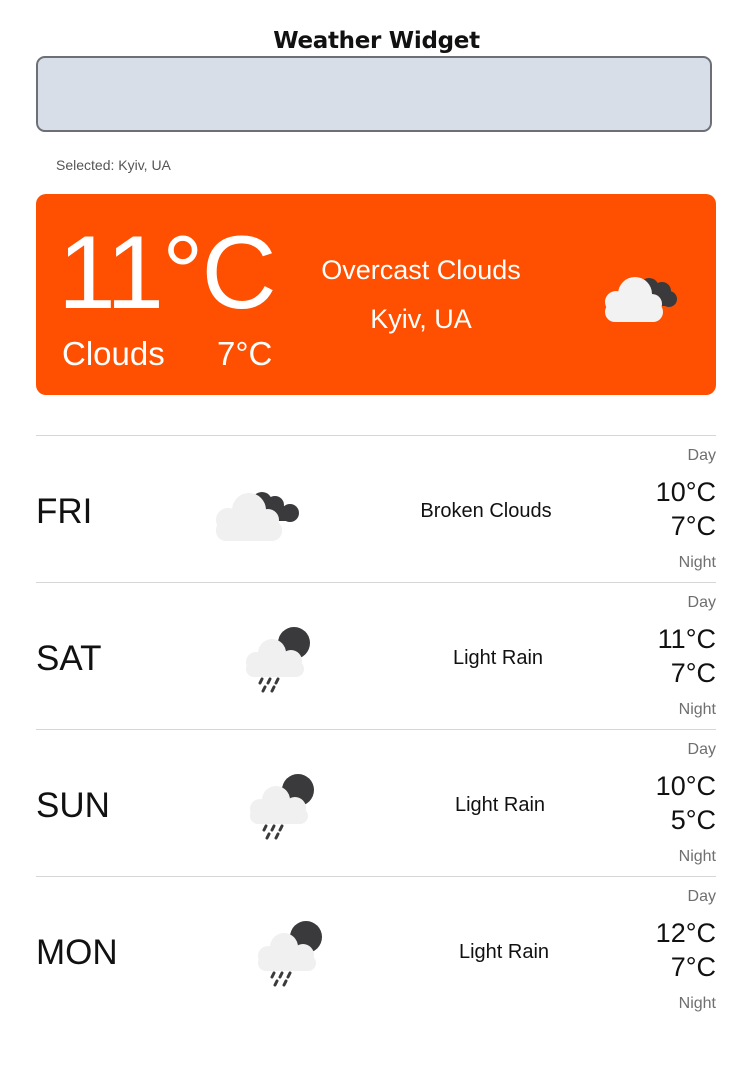 The height and width of the screenshot is (1084, 753). I want to click on forecast-row-sat: SAT Light Rain Day 11°C 7°C Night, so click(376, 655).